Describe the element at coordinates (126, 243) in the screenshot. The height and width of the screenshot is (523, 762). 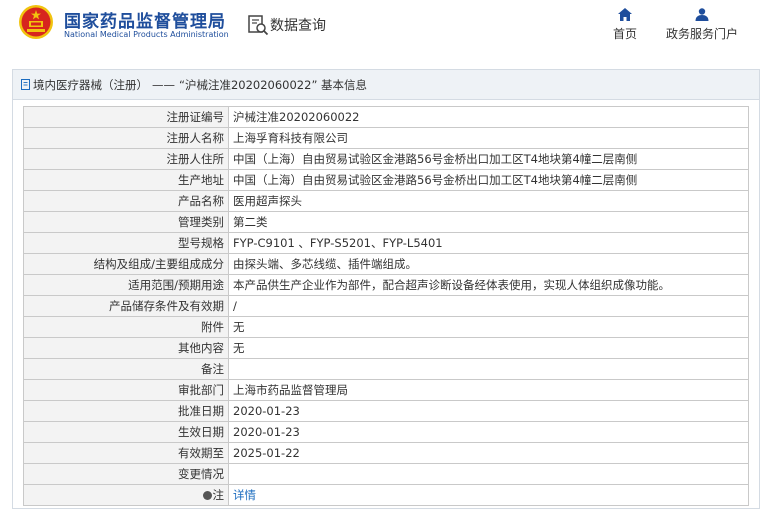
I see `field-key: 型号规格` at that location.